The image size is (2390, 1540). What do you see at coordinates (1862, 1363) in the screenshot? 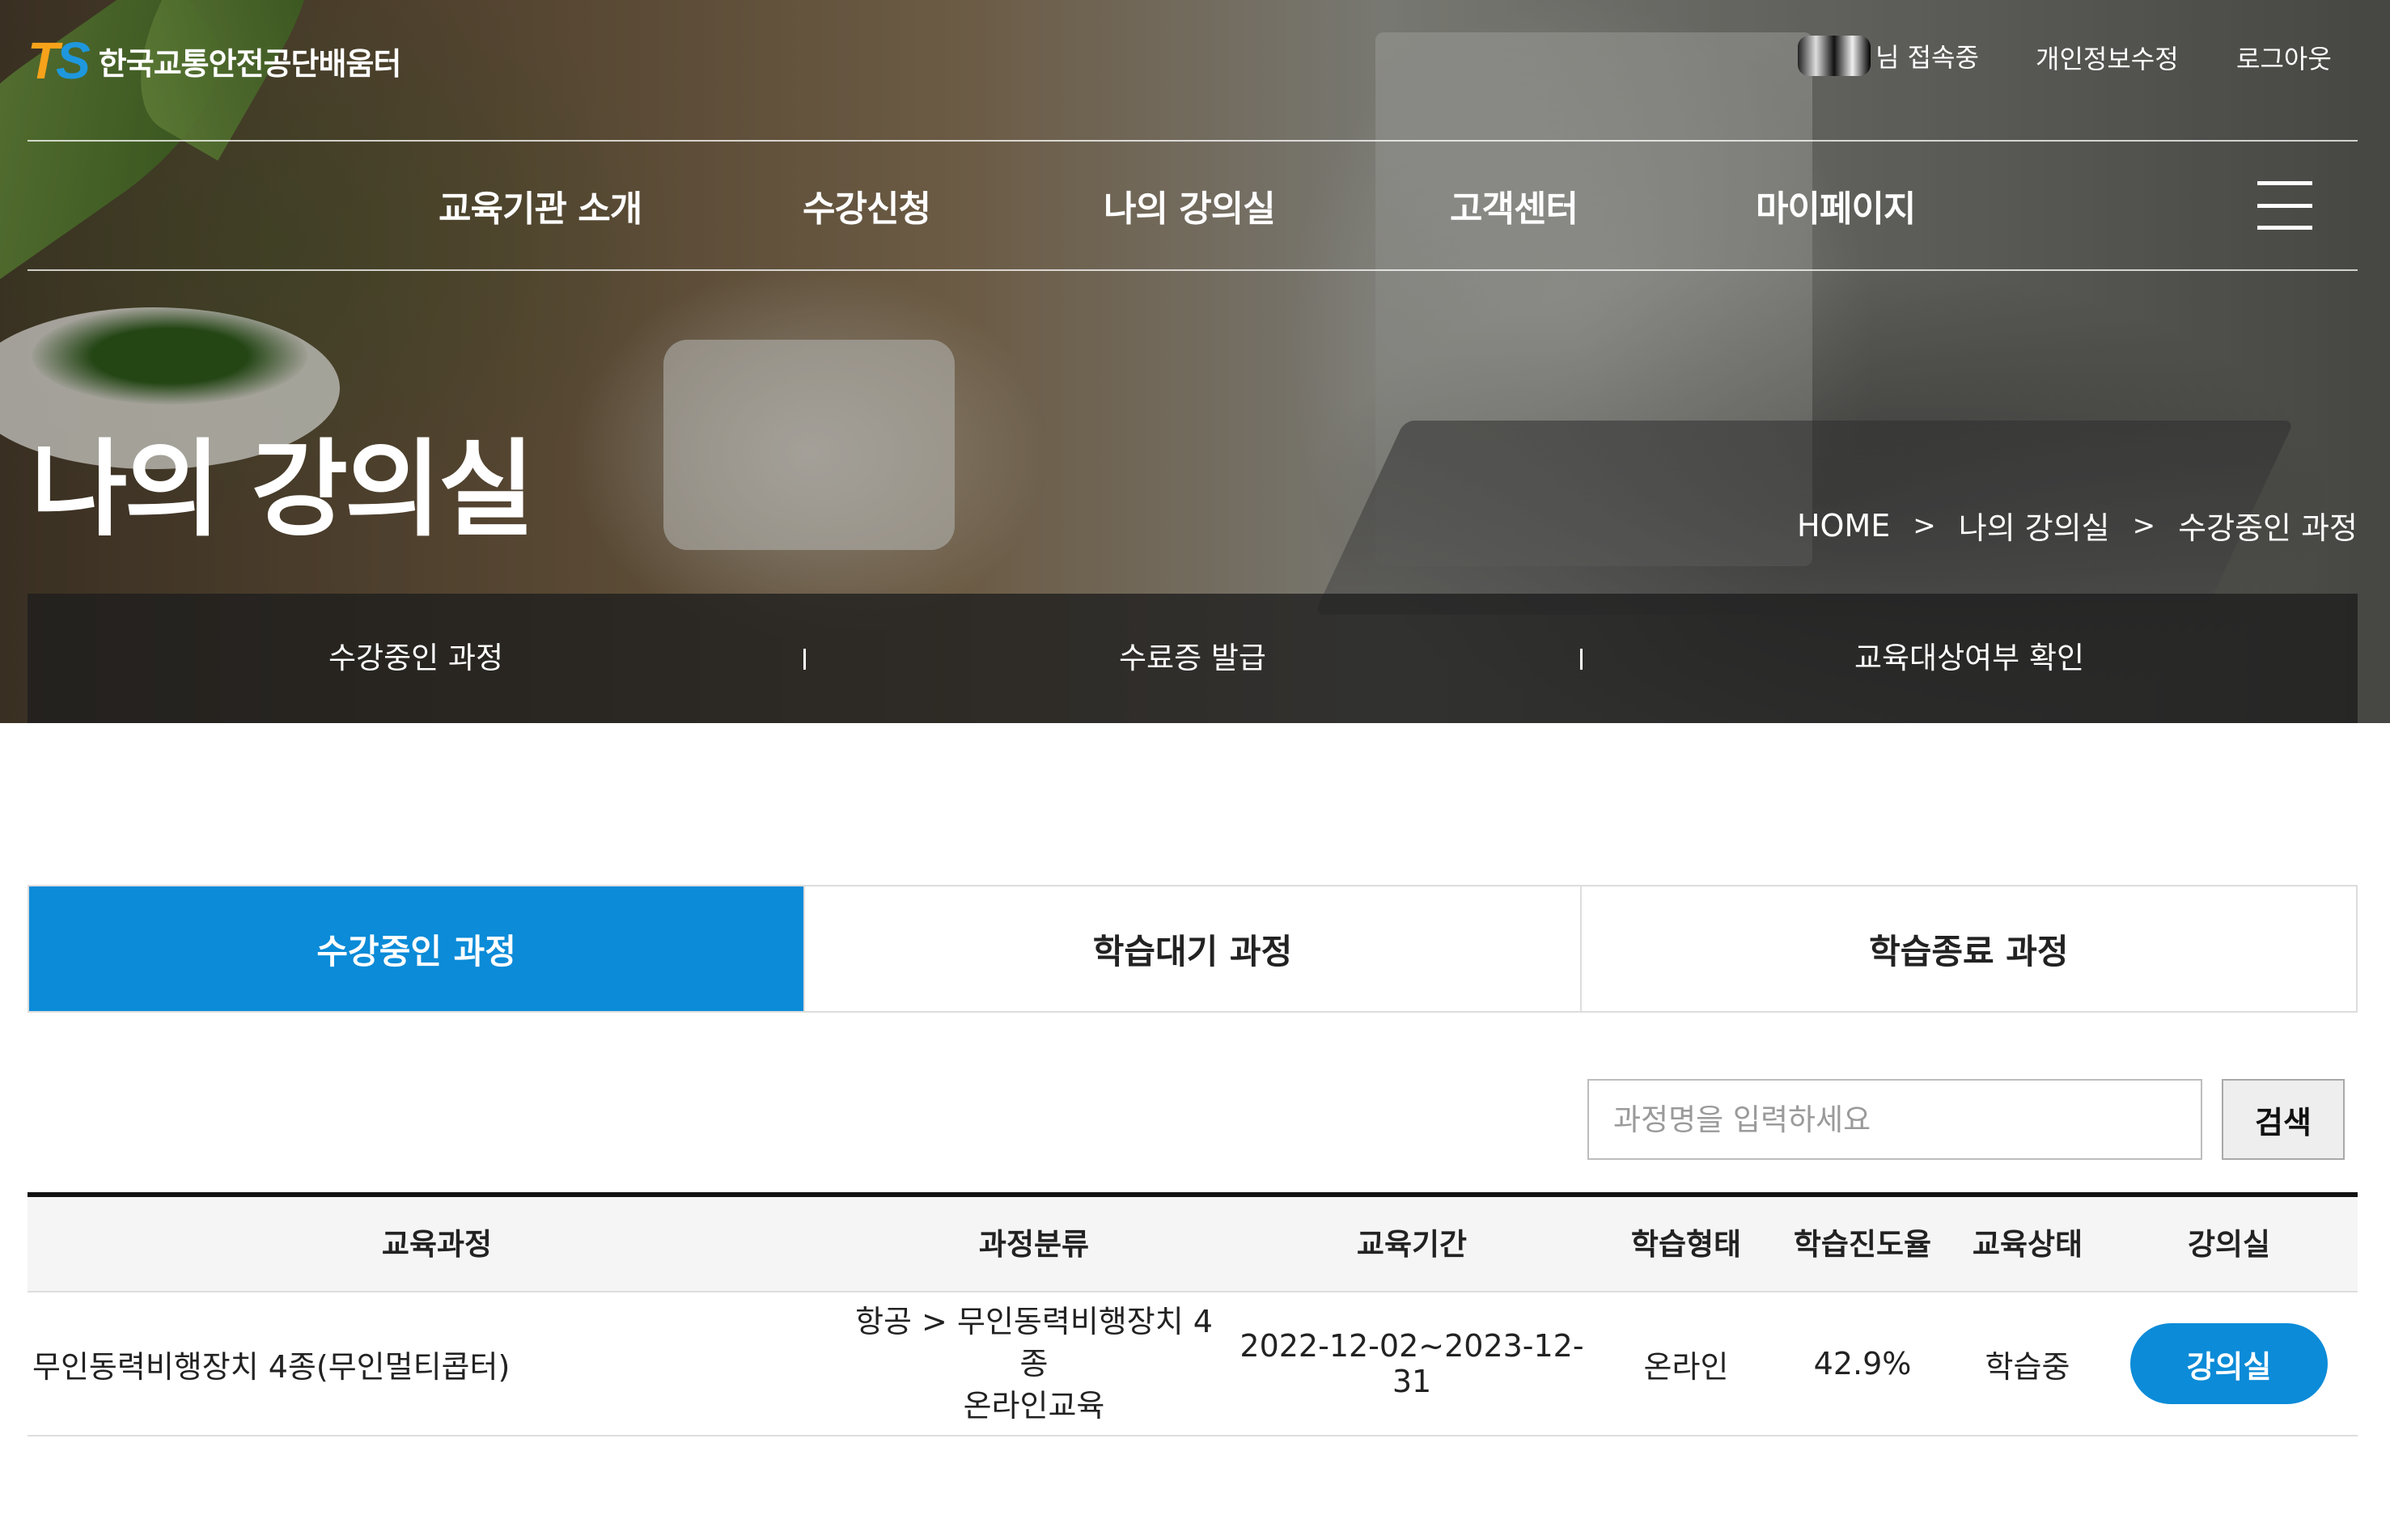
I see `progress-rate: 42.9%` at bounding box center [1862, 1363].